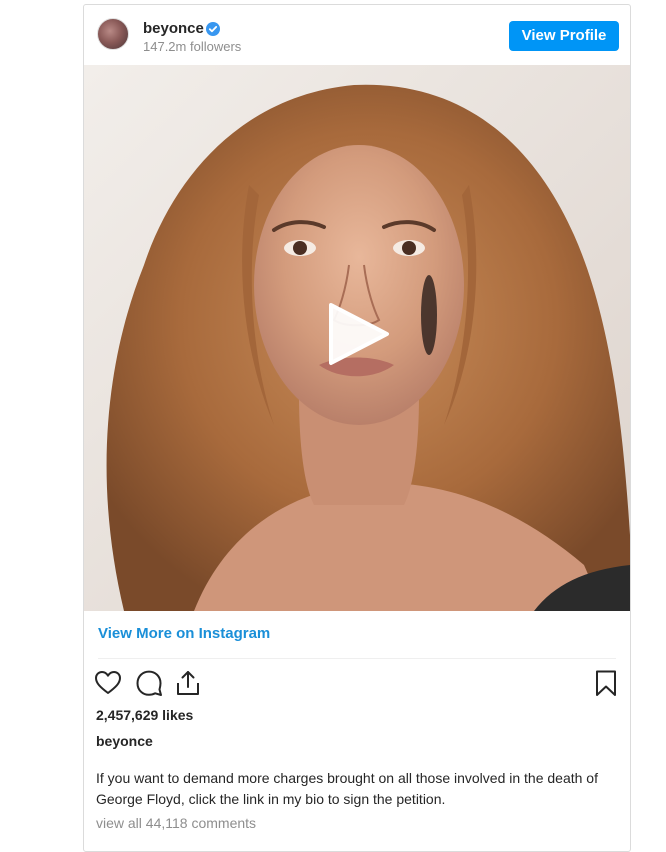  I want to click on likes-count: 2,457,629 likes, so click(144, 715).